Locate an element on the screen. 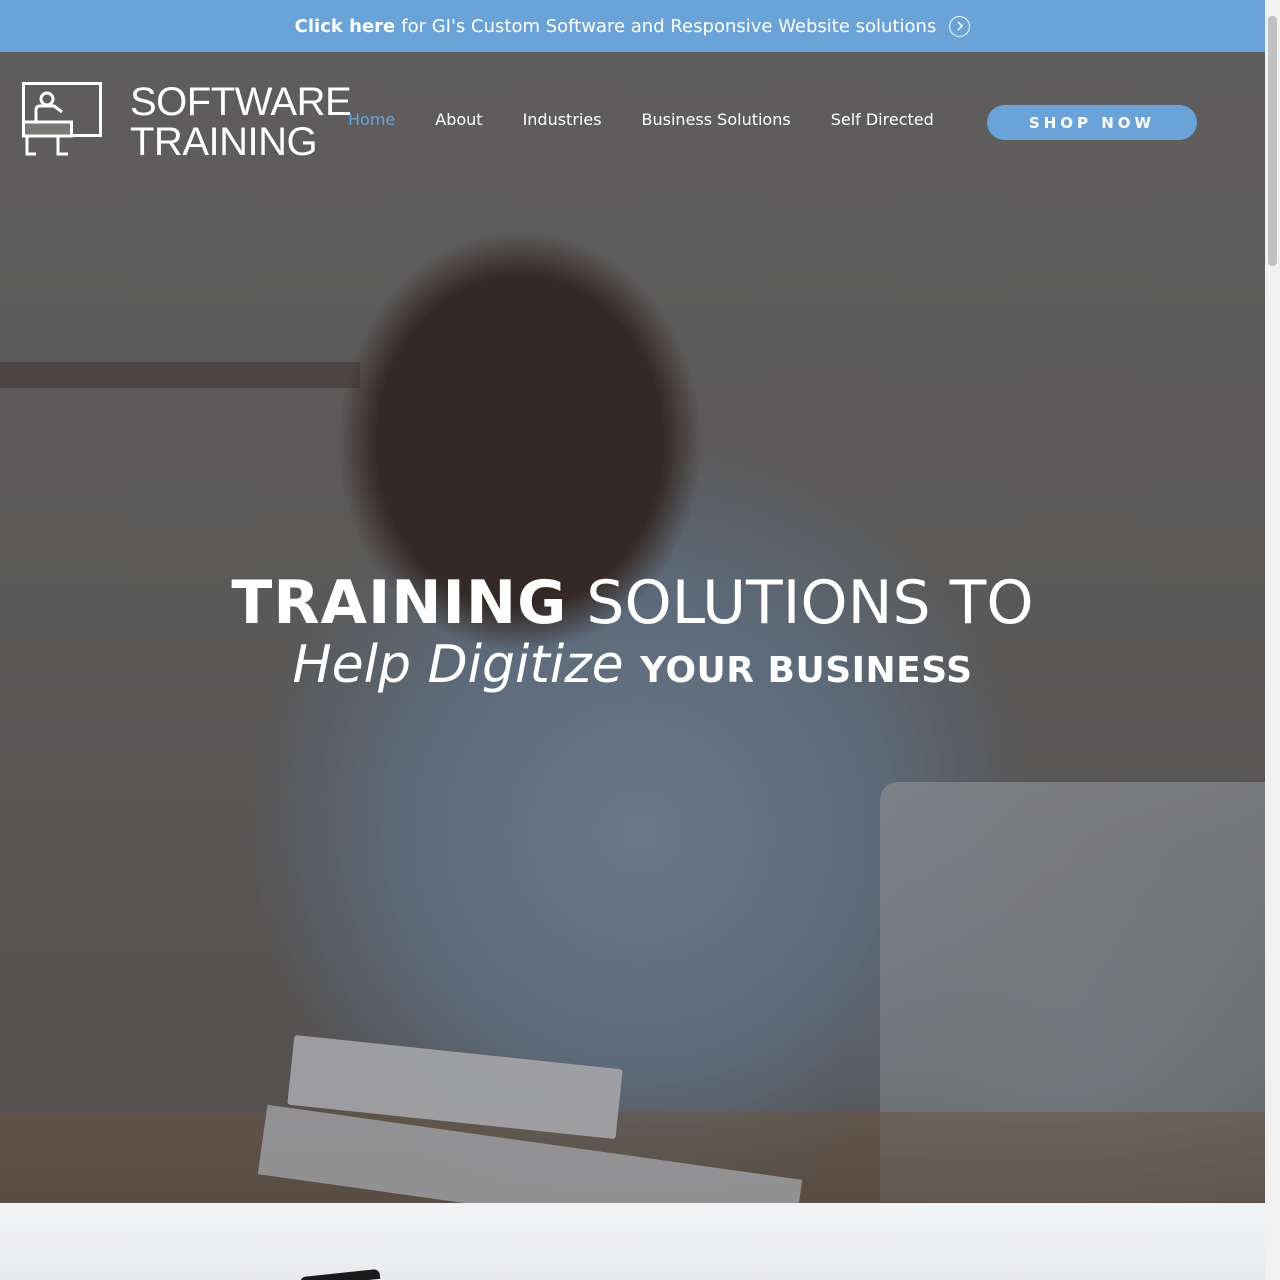 The height and width of the screenshot is (1280, 1280). headline-bold: TRAINING is located at coordinates (399, 603).